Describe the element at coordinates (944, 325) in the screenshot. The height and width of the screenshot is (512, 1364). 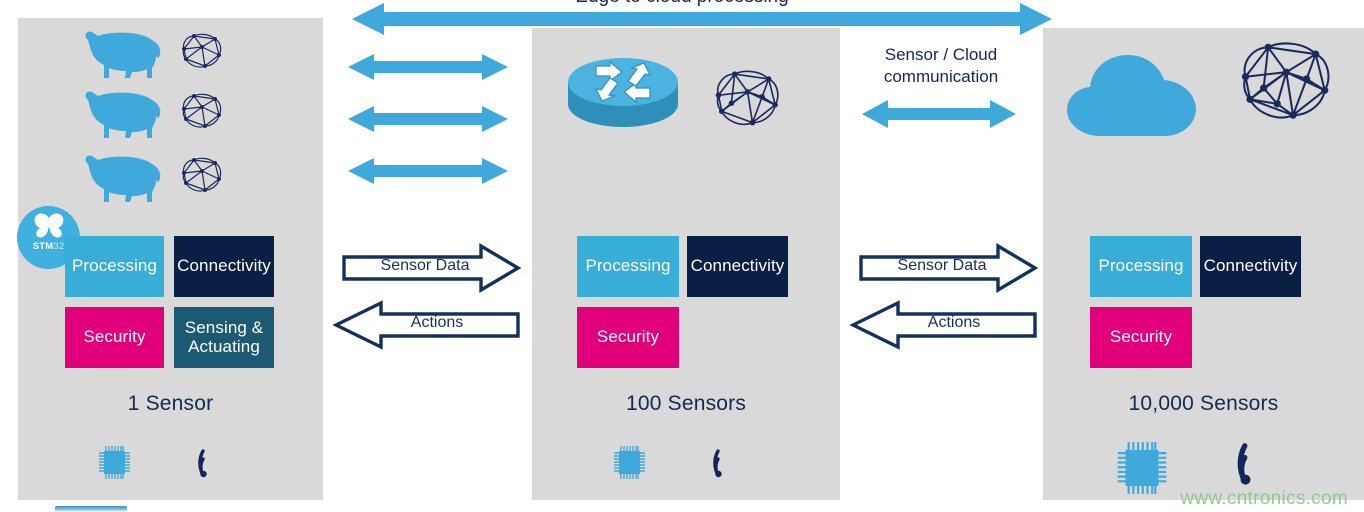
I see `cloud-actions-arrow: Actions` at that location.